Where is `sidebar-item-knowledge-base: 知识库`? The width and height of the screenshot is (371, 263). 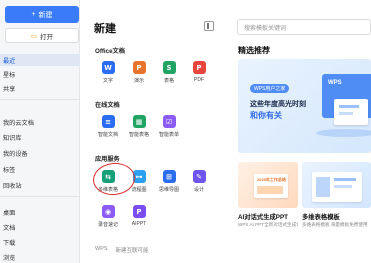 sidebar-item-knowledge-base: 知识库 is located at coordinates (40, 137).